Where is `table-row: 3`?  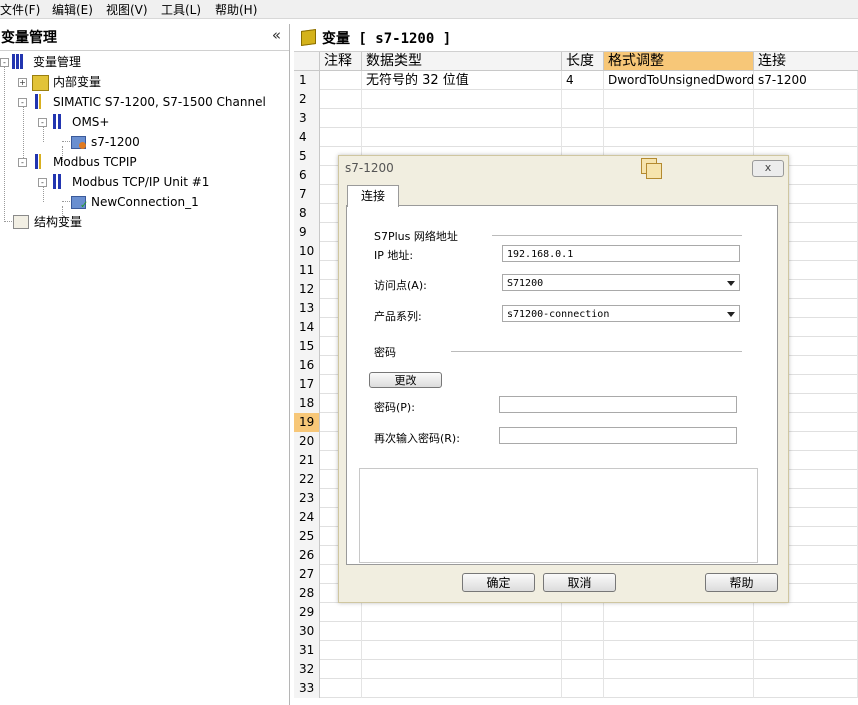 table-row: 3 is located at coordinates (576, 118).